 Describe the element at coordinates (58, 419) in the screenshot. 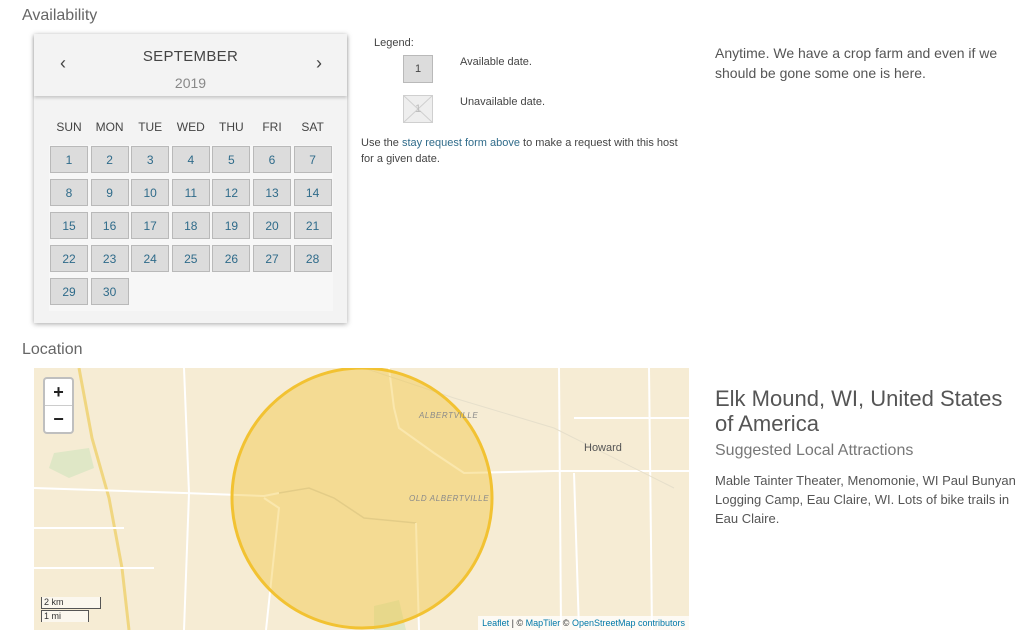

I see `zoom-out-button: −` at that location.